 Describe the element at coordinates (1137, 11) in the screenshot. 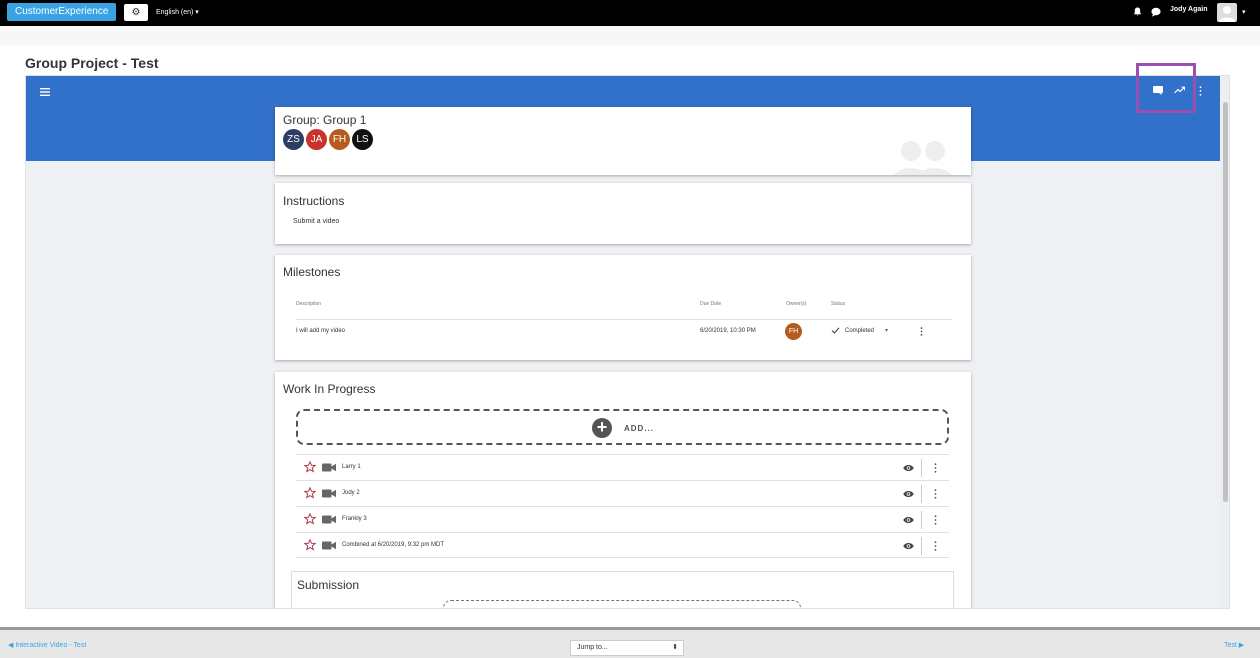

I see `bell-icon` at that location.